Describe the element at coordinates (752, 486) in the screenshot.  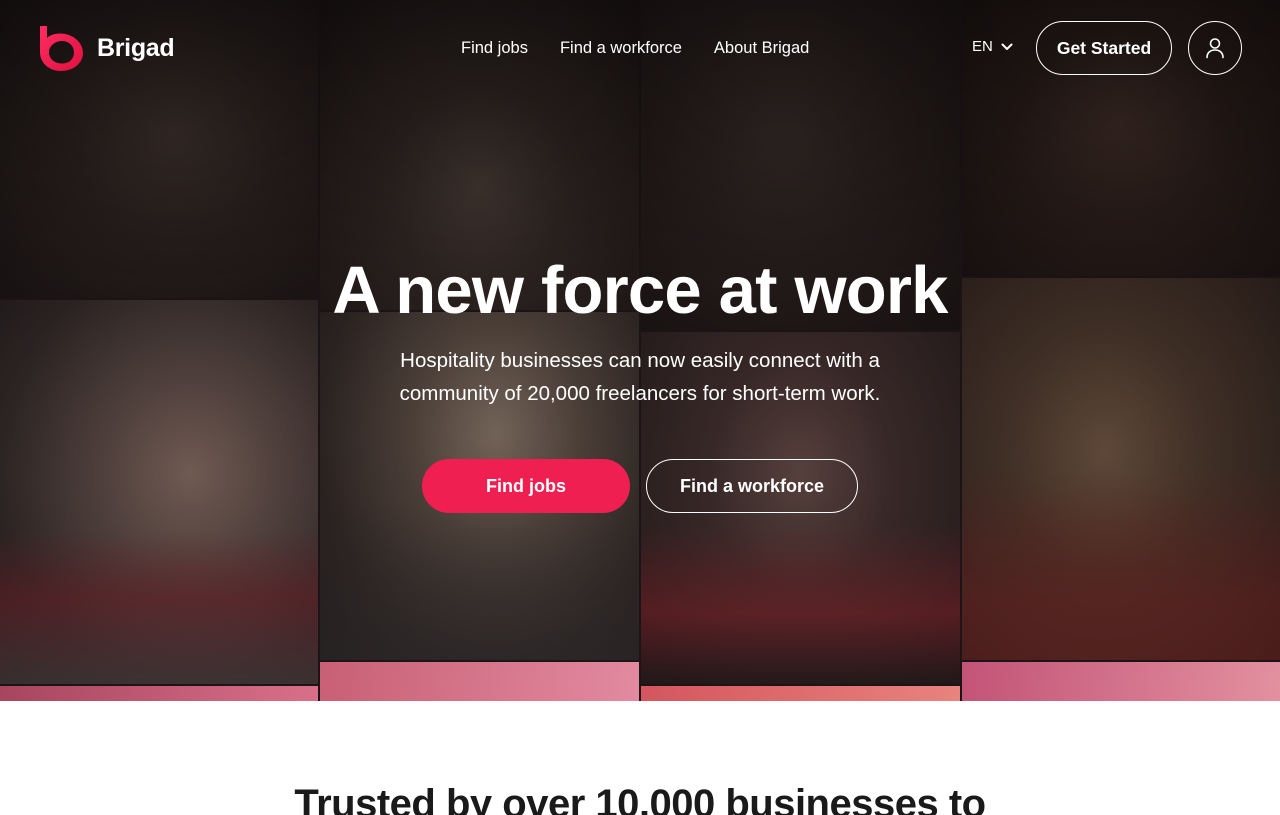
I see `find-workforce-button: Find a workforce` at that location.